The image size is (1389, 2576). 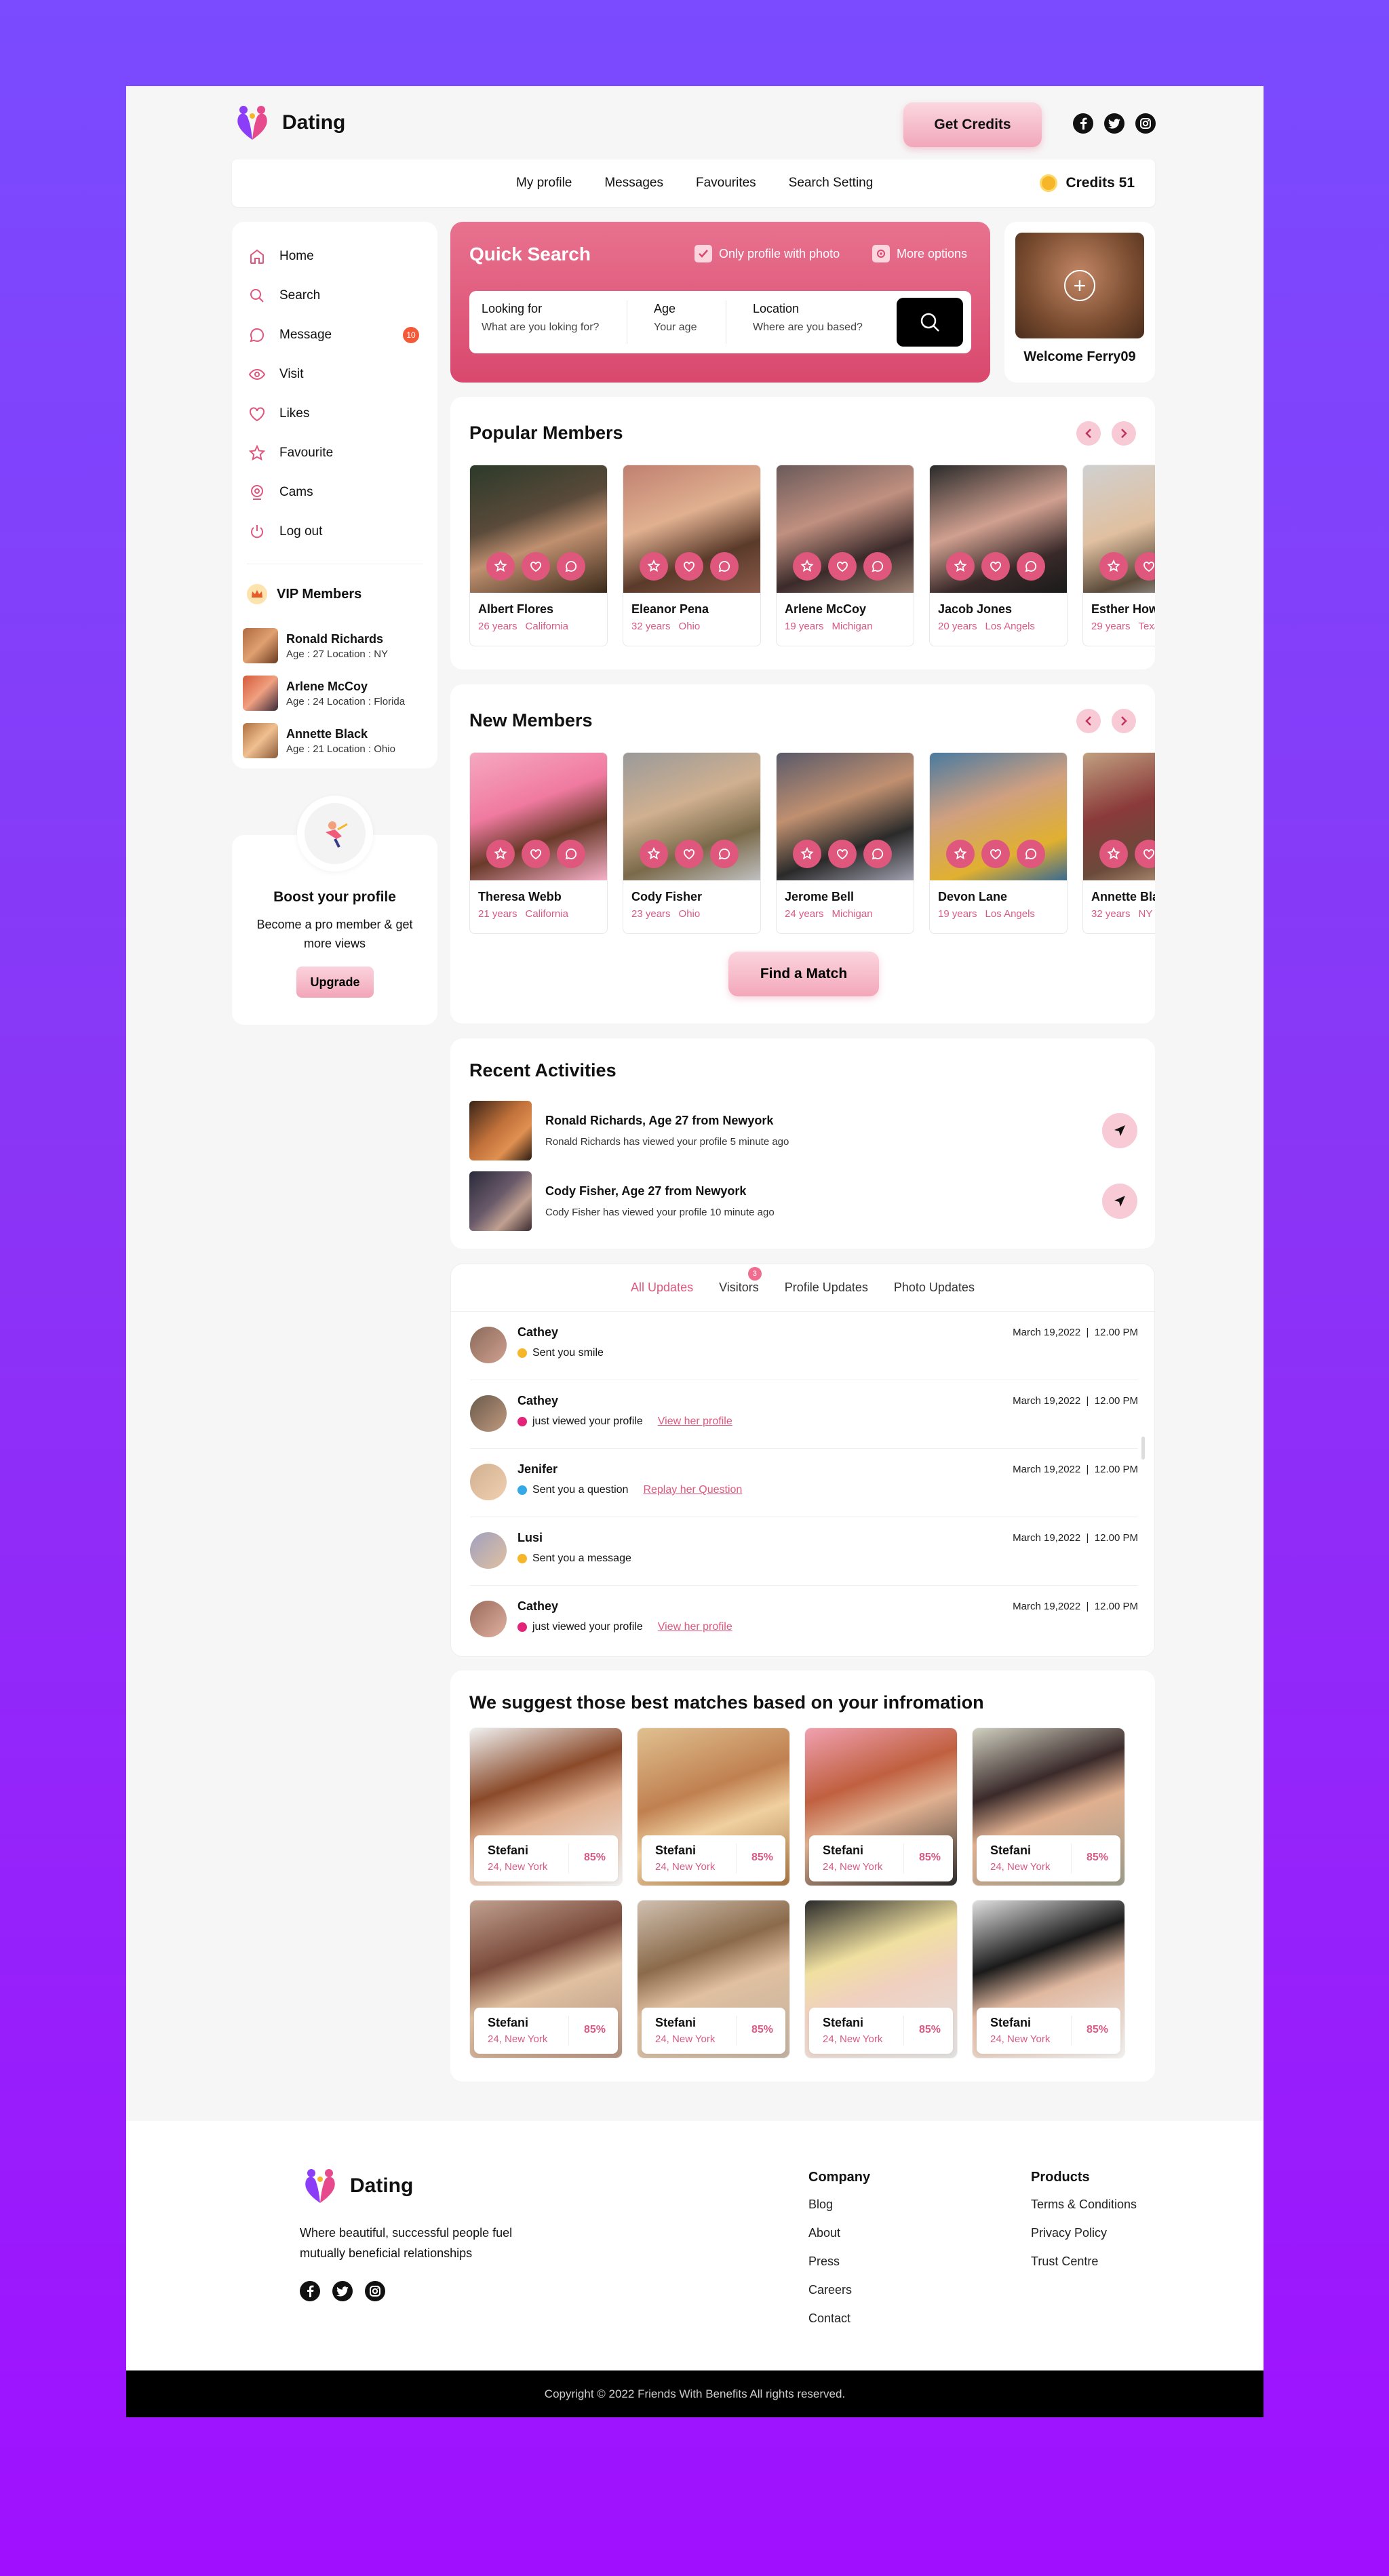 I want to click on member-card: Eleanor Pena 32 years Ohio, so click(x=692, y=555).